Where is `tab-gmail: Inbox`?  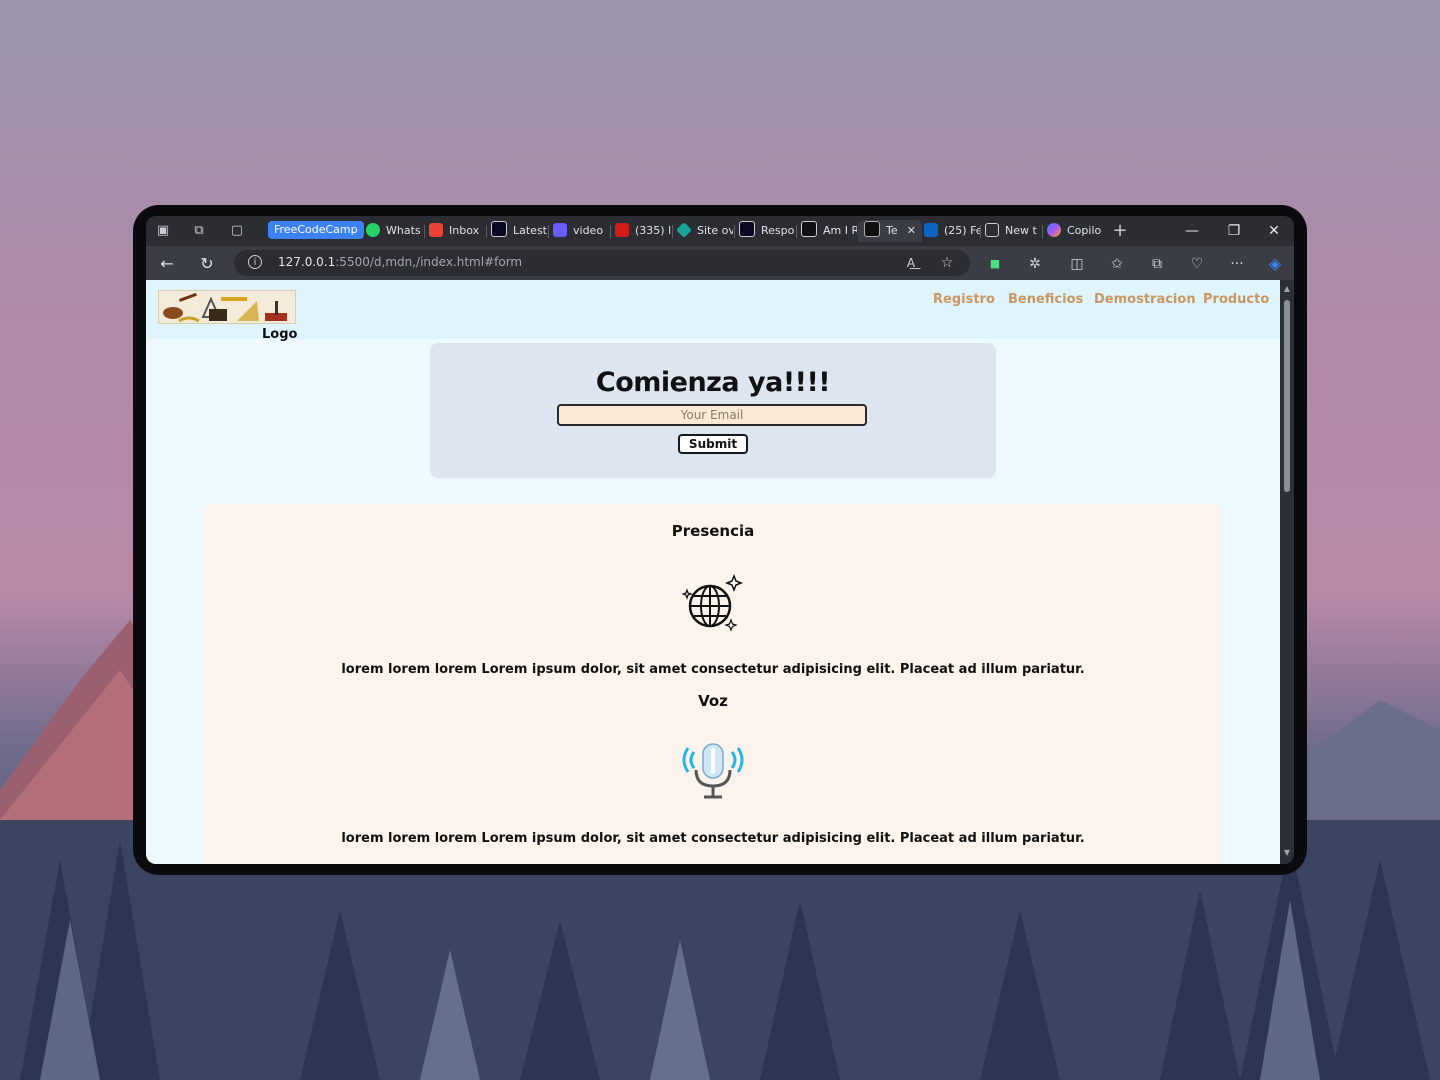 tab-gmail: Inbox is located at coordinates (457, 231).